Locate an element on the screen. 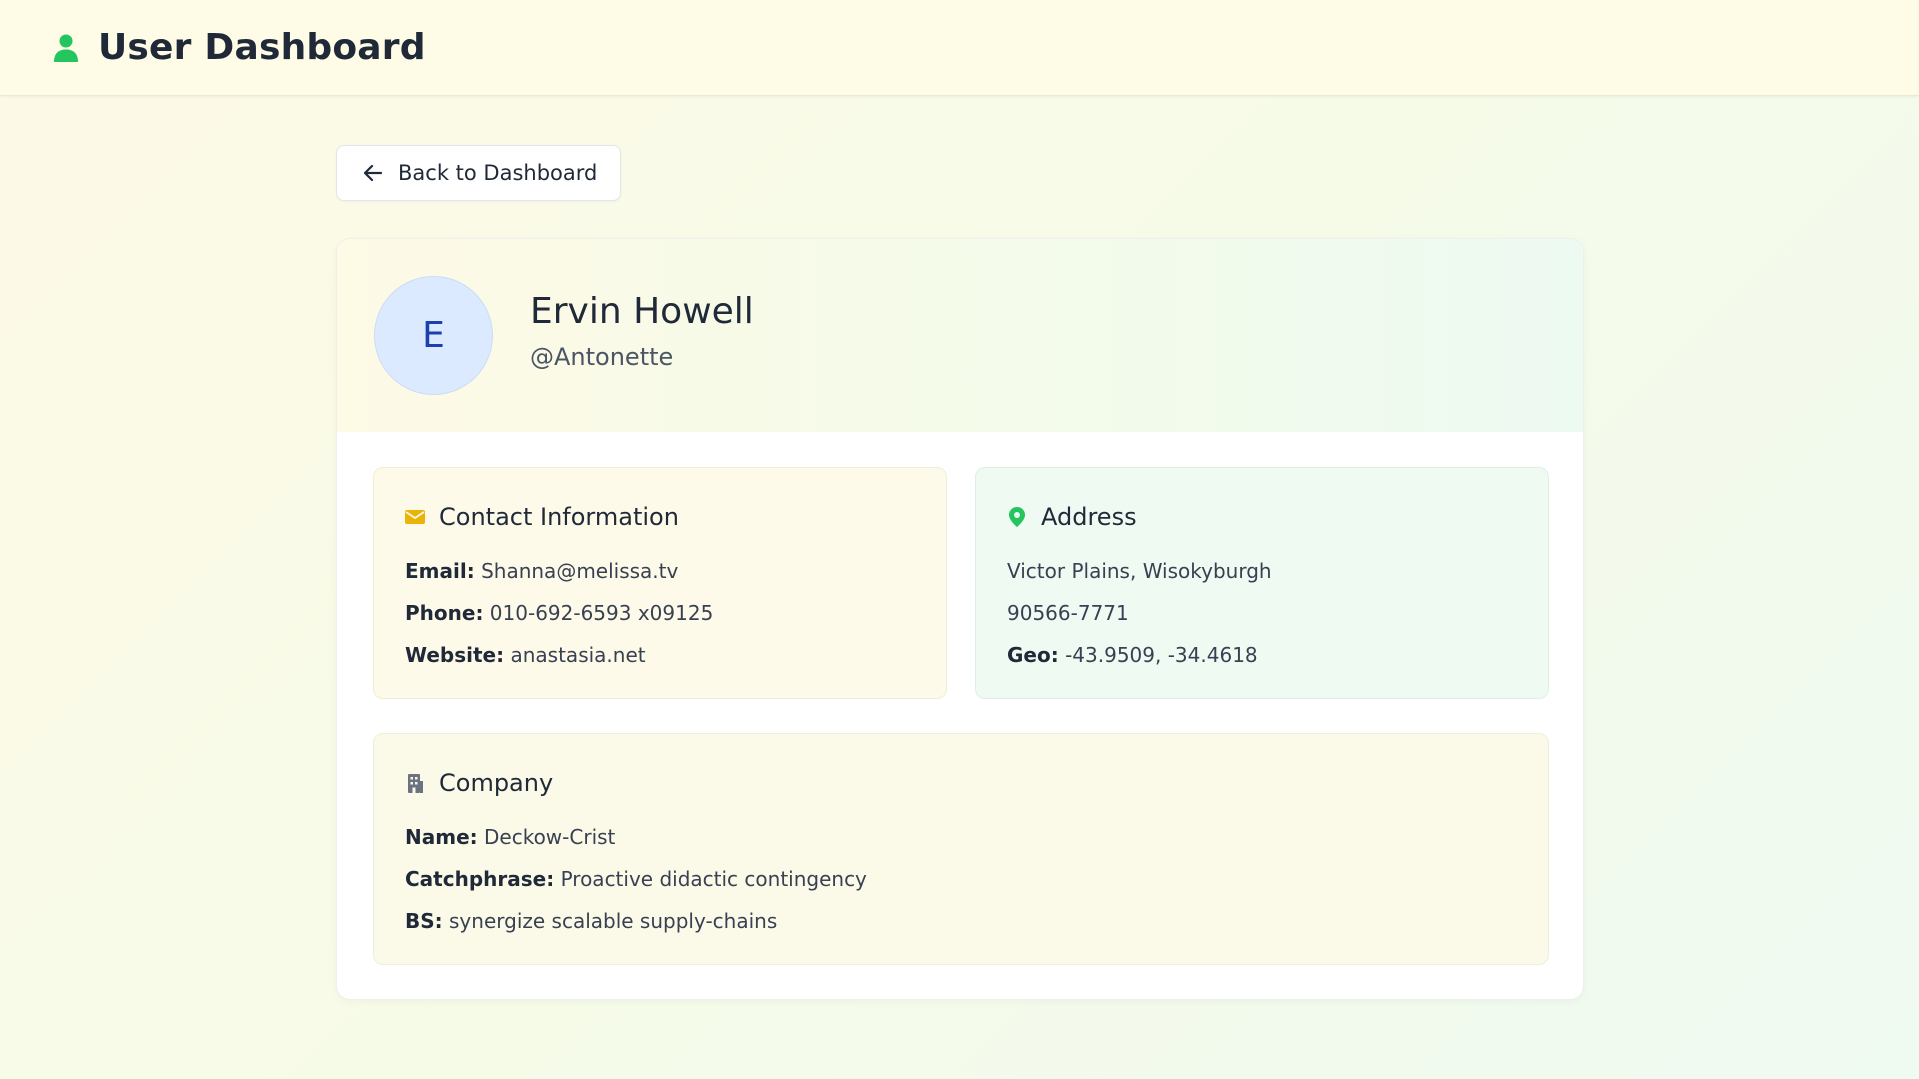 The width and height of the screenshot is (1919, 1079). company-name-label: Name: is located at coordinates (441, 837).